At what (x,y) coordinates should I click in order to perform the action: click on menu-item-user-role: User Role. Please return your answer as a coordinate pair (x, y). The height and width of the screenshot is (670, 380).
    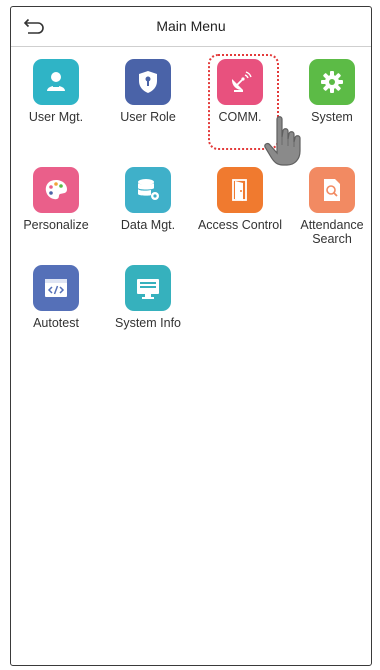
    Looking at the image, I should click on (148, 91).